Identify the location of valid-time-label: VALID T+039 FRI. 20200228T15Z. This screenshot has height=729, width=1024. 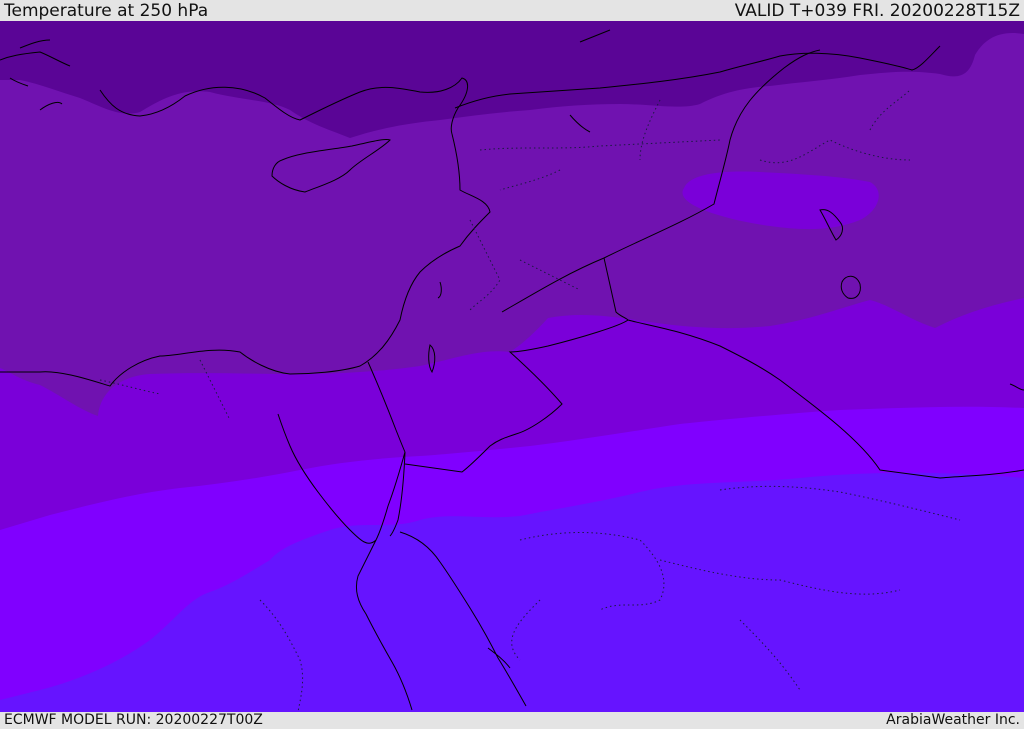
(877, 11).